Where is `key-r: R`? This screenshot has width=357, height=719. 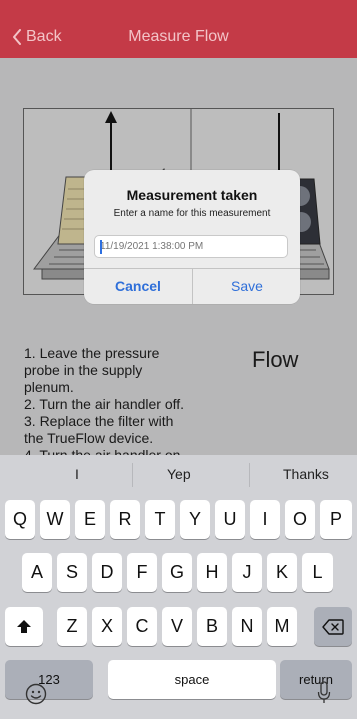
key-r: R is located at coordinates (125, 519).